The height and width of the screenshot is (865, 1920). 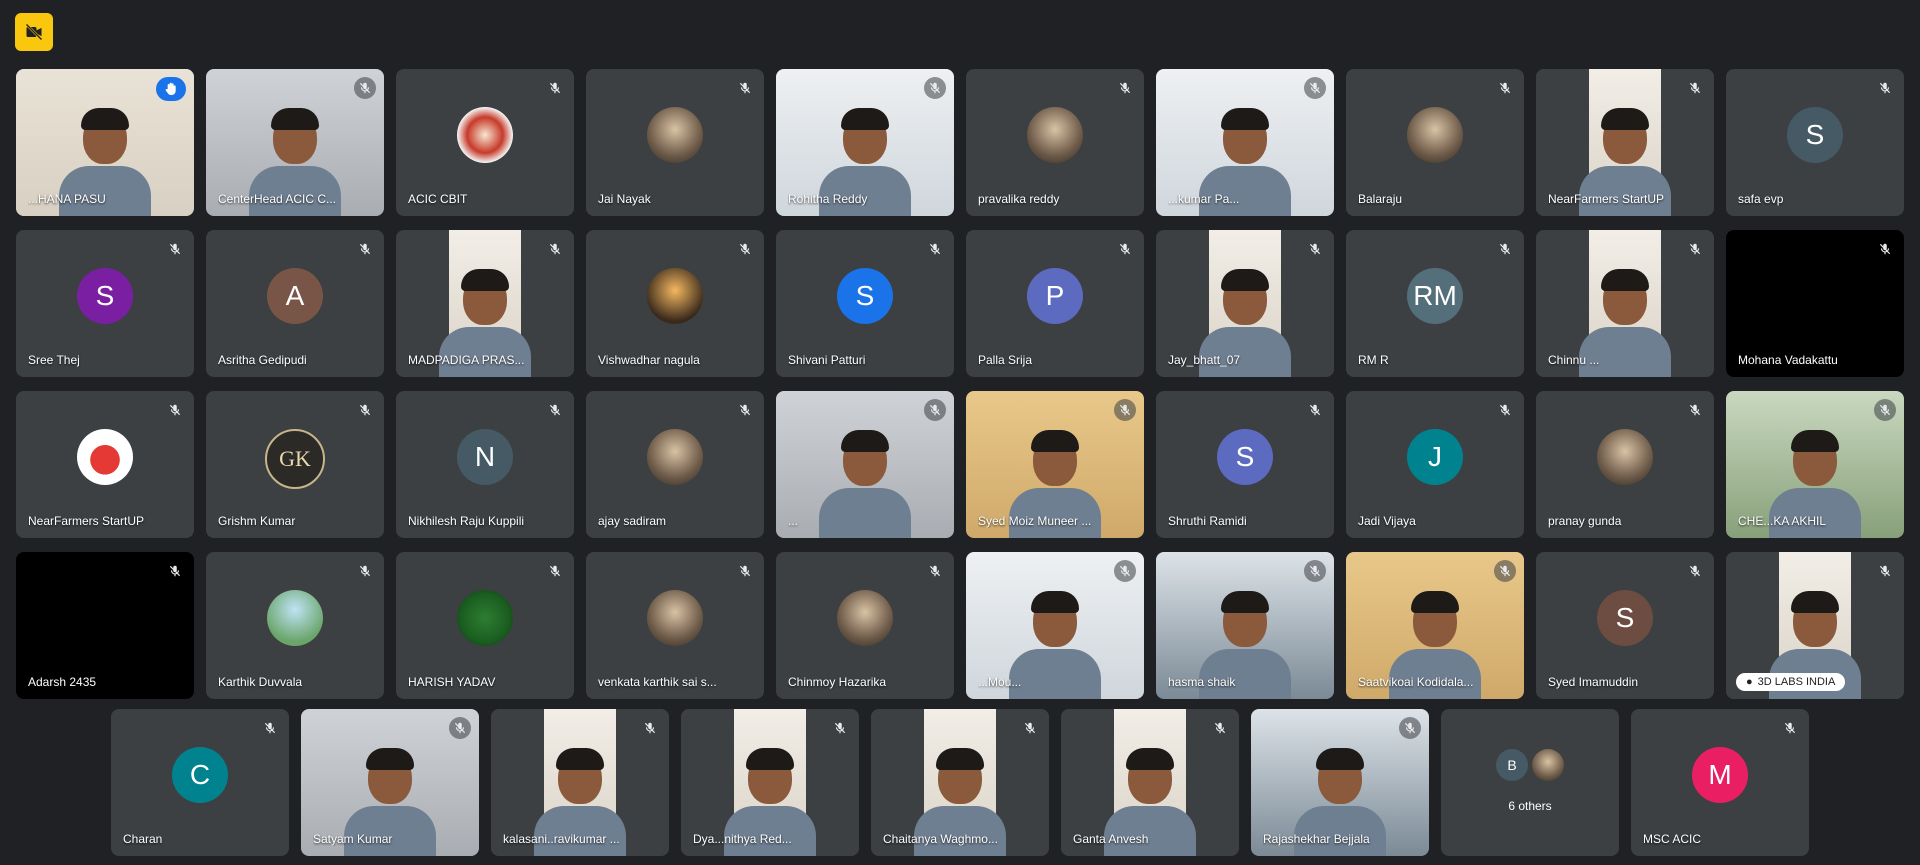 I want to click on participant-tile: Vishwadhar nagula, so click(x=675, y=303).